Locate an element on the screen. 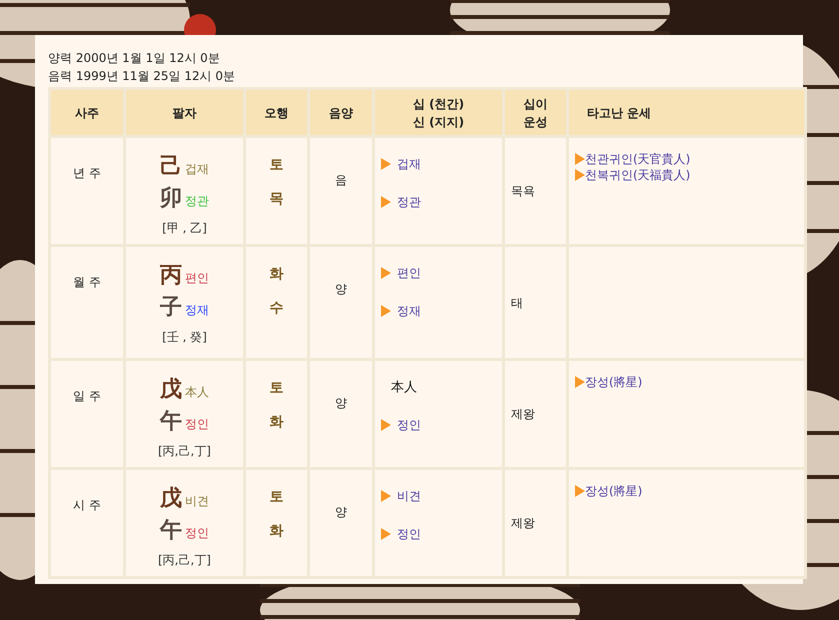 The image size is (839, 620). stage-text: 태 is located at coordinates (517, 303).